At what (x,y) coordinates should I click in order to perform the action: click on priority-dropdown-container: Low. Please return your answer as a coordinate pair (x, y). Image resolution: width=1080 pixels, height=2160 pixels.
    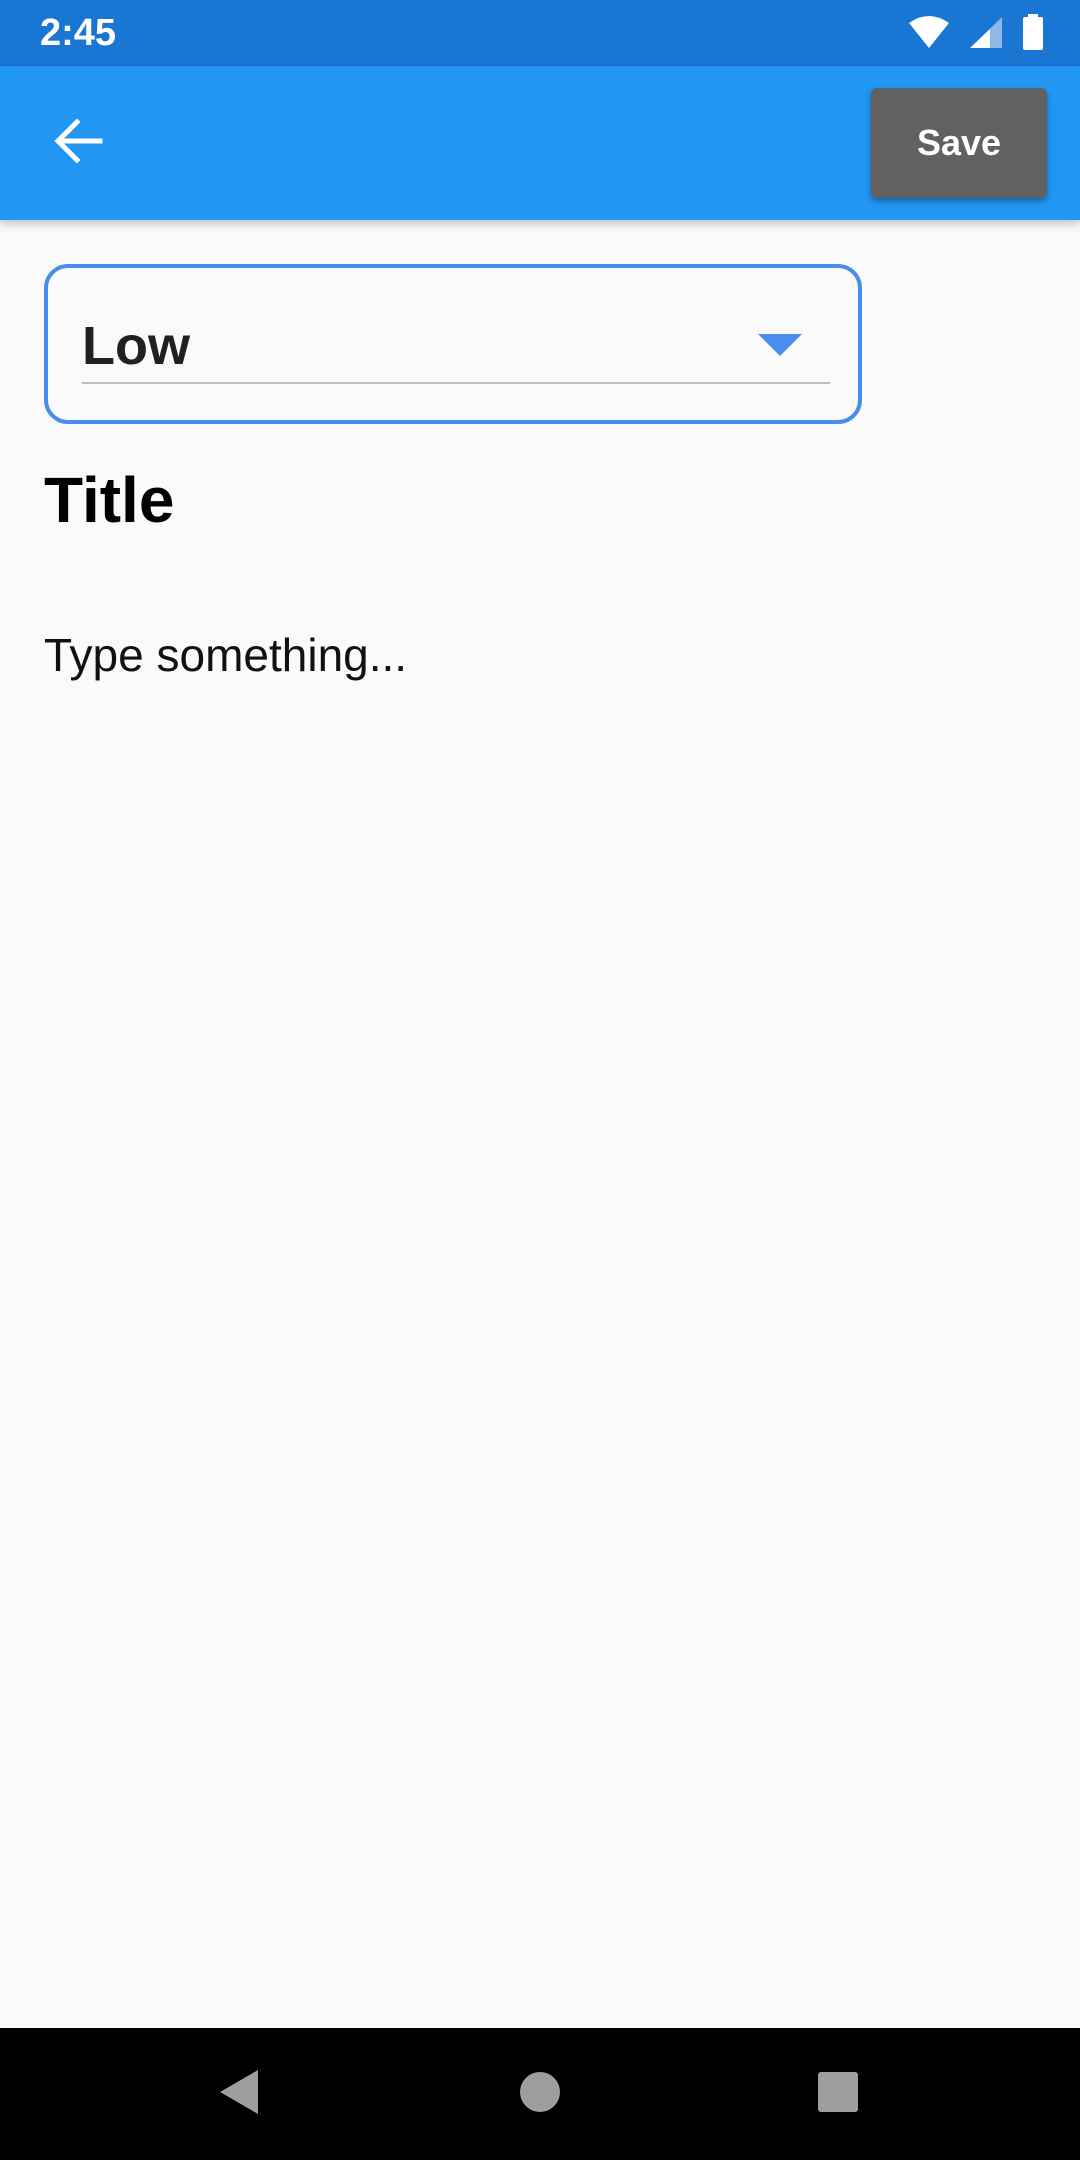
    Looking at the image, I should click on (453, 344).